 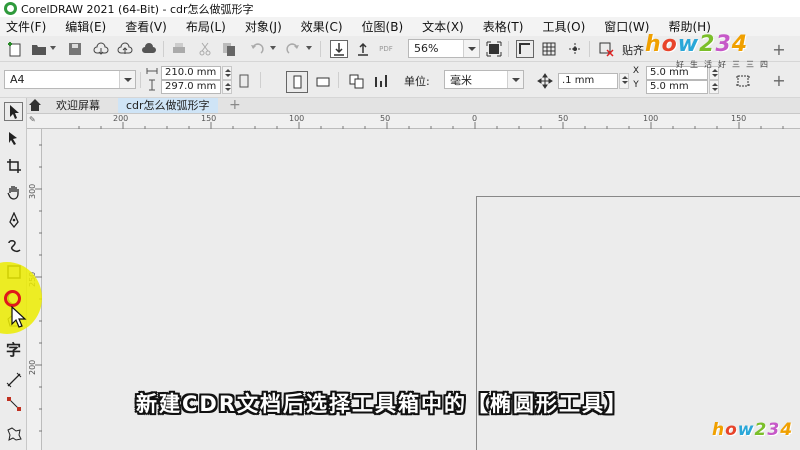 I want to click on show-guidelines-icon, so click(x=575, y=49).